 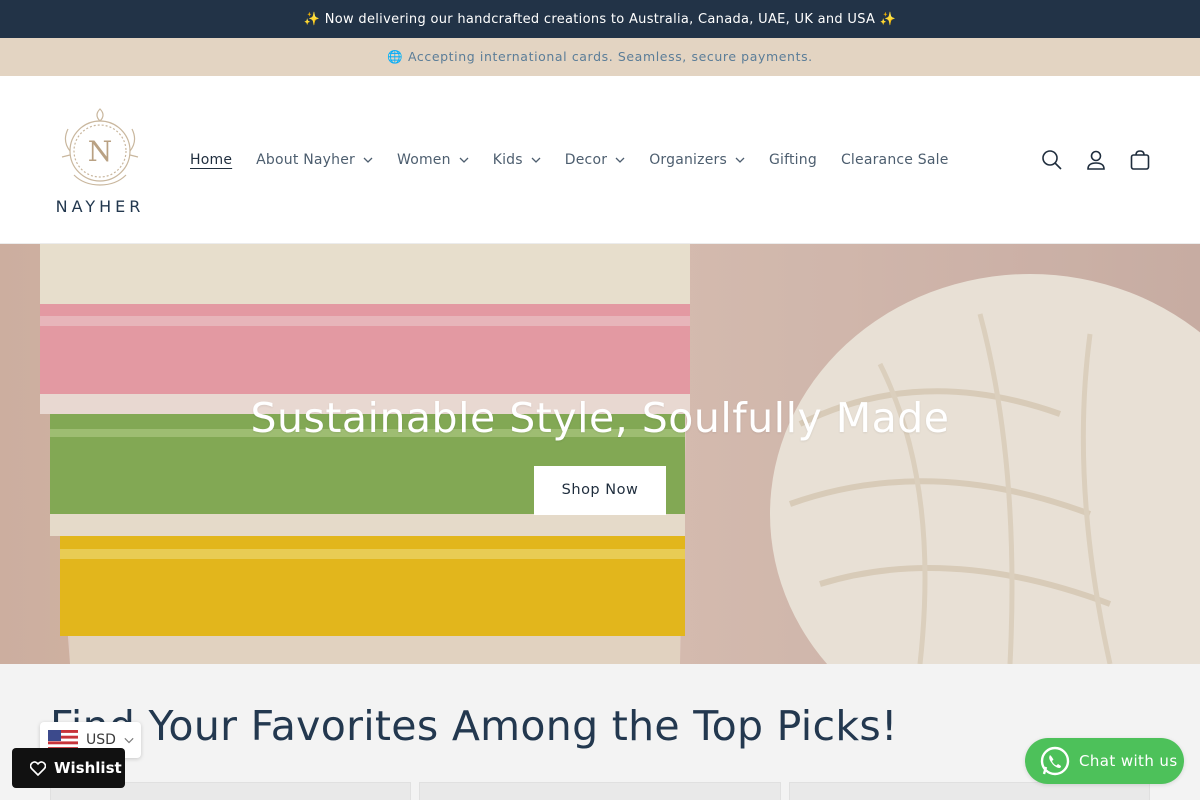 What do you see at coordinates (101, 740) in the screenshot?
I see `currency-label: USD` at bounding box center [101, 740].